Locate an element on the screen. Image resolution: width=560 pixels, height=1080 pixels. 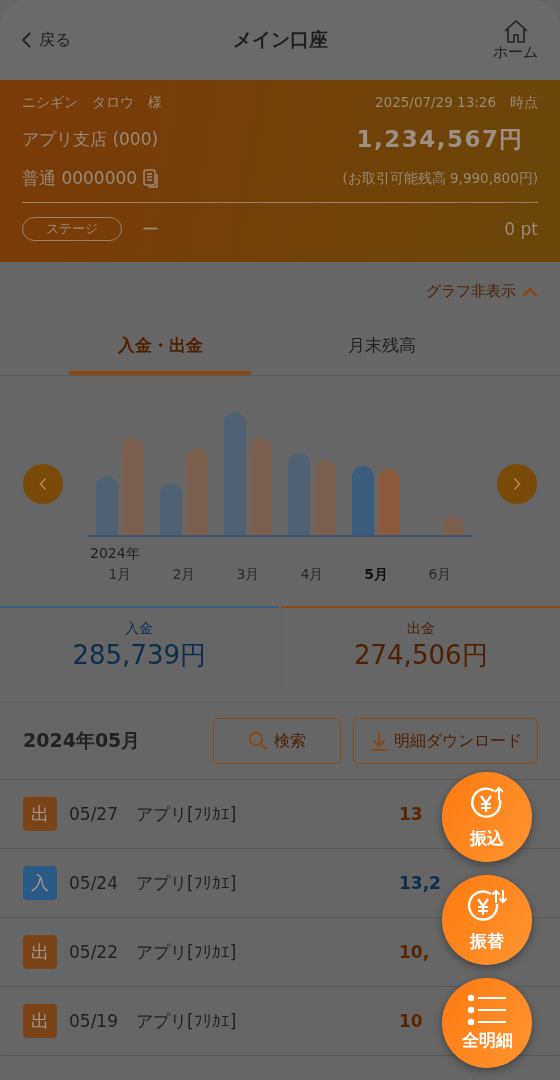
search-button: 検索 is located at coordinates (277, 741).